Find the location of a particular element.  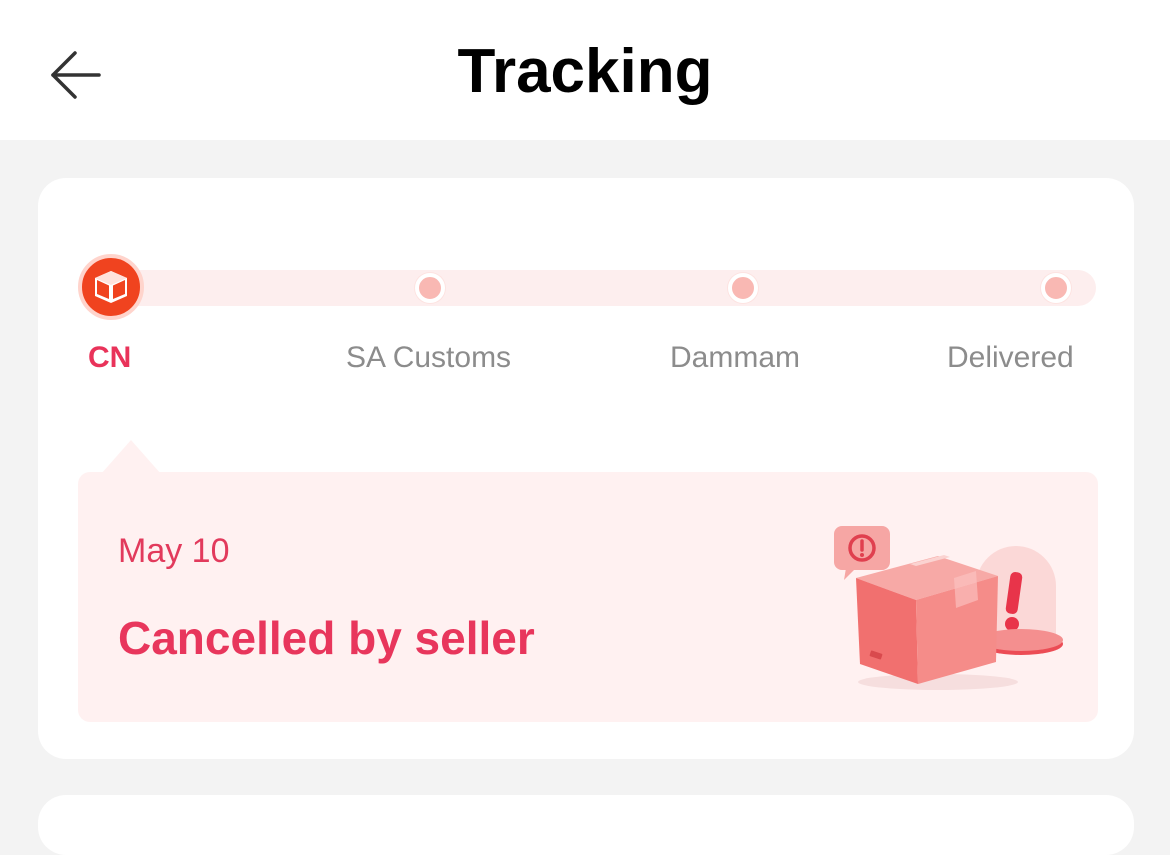

status-pointer is located at coordinates (131, 457).